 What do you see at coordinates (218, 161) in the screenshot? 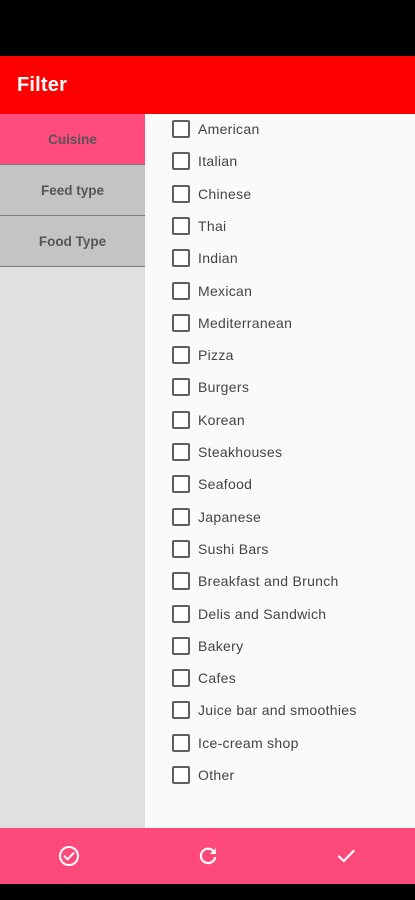
I see `option-label: Italian` at bounding box center [218, 161].